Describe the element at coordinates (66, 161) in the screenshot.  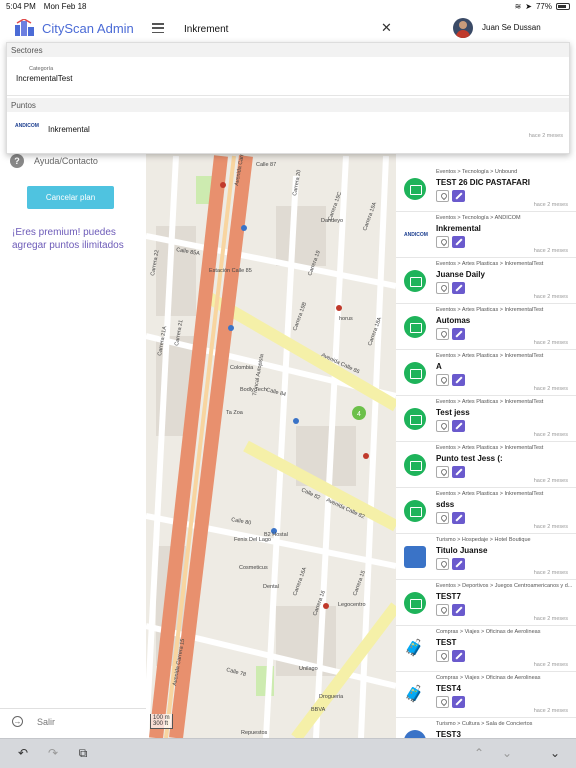
I see `help-label: Ayuda/Contacto` at that location.